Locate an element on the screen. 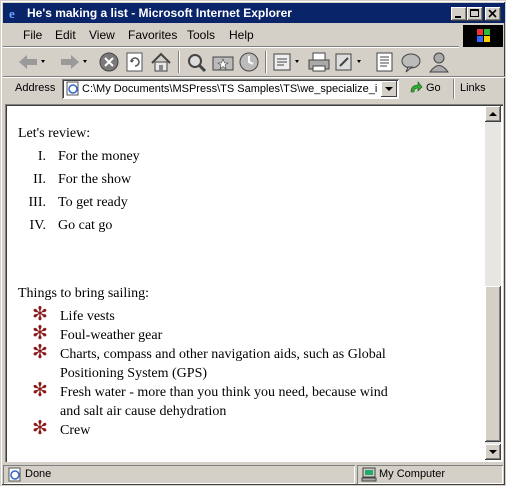  maximize-button is located at coordinates (475, 14).